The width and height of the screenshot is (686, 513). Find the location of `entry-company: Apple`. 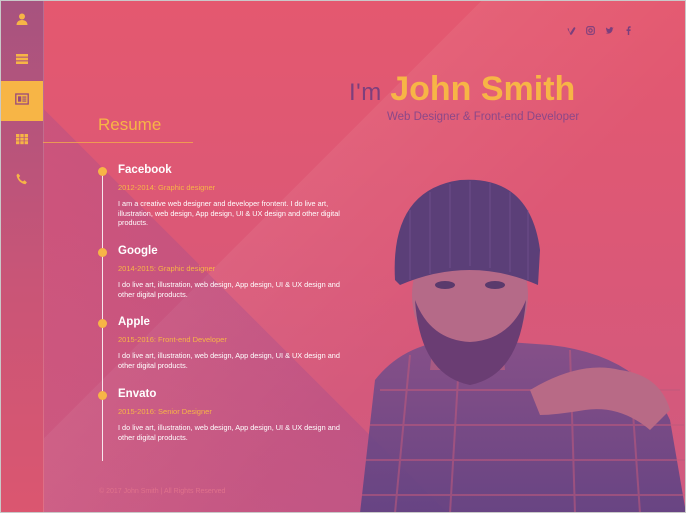

entry-company: Apple is located at coordinates (134, 322).